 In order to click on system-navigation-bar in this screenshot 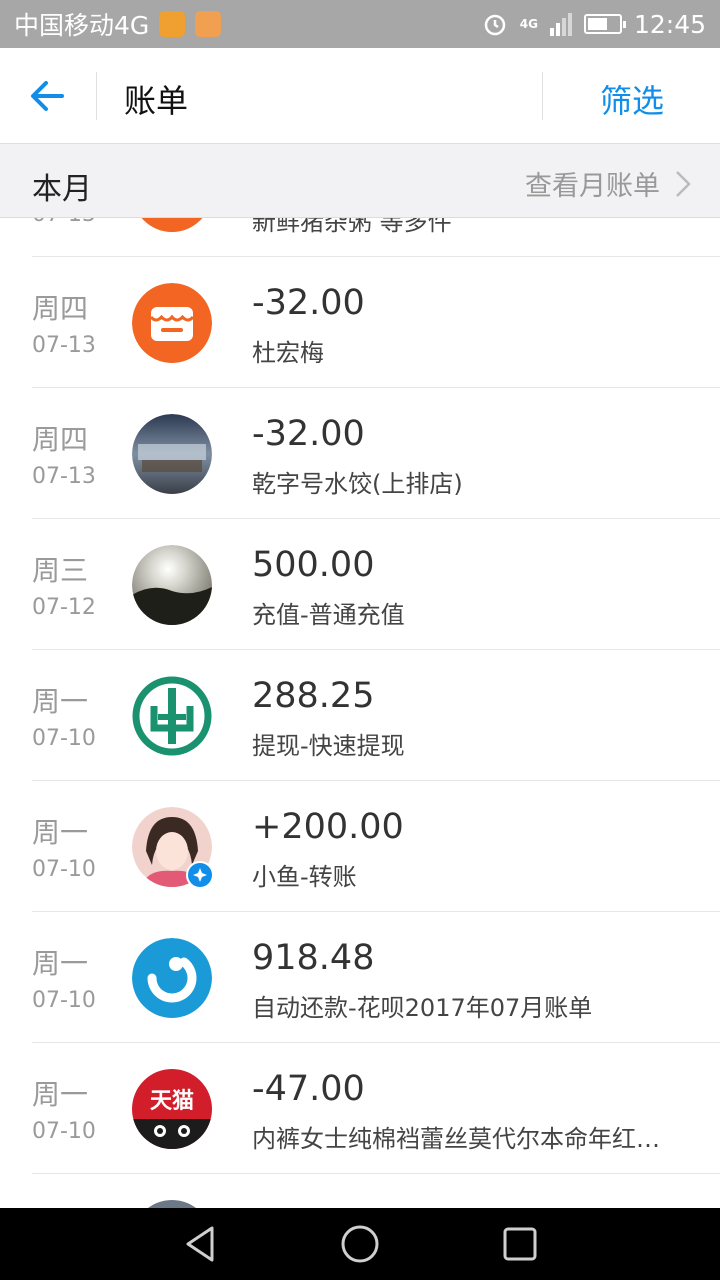, I will do `click(360, 1244)`.